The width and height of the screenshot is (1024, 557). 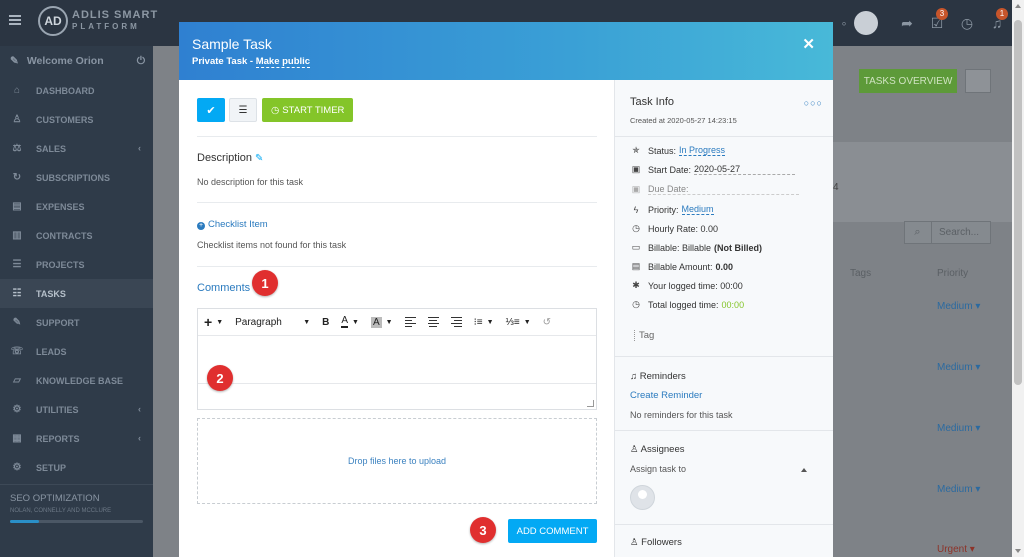 What do you see at coordinates (76, 380) in the screenshot?
I see `sidebar-item-knowledge-base: ▱ KNOWLEDGE BASE` at bounding box center [76, 380].